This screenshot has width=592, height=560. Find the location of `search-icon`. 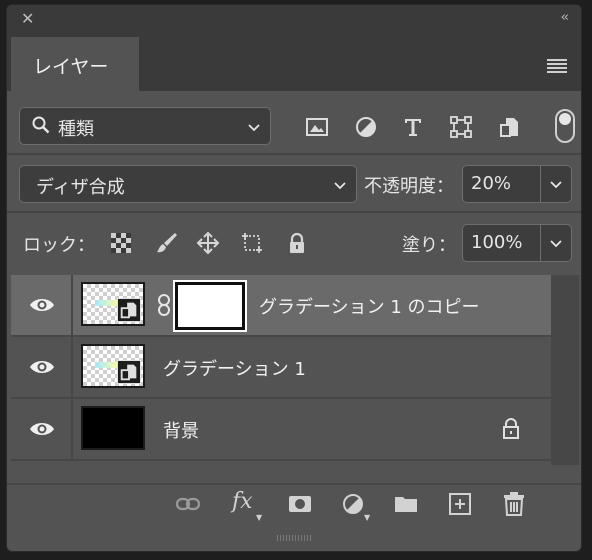

search-icon is located at coordinates (41, 125).